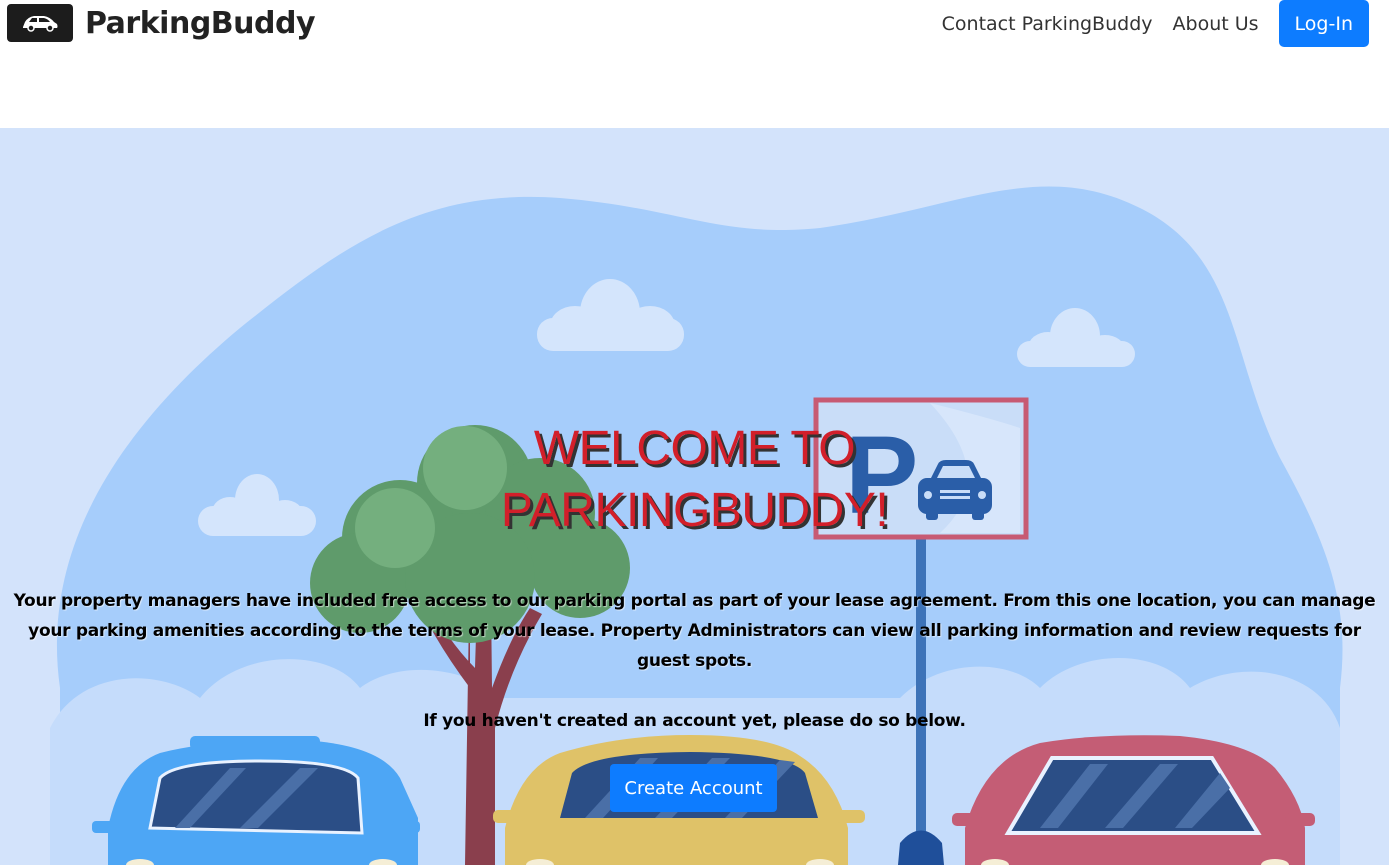 Image resolution: width=1389 pixels, height=865 pixels. What do you see at coordinates (694, 448) in the screenshot?
I see `hero-title-line-1: WELCOME TO` at bounding box center [694, 448].